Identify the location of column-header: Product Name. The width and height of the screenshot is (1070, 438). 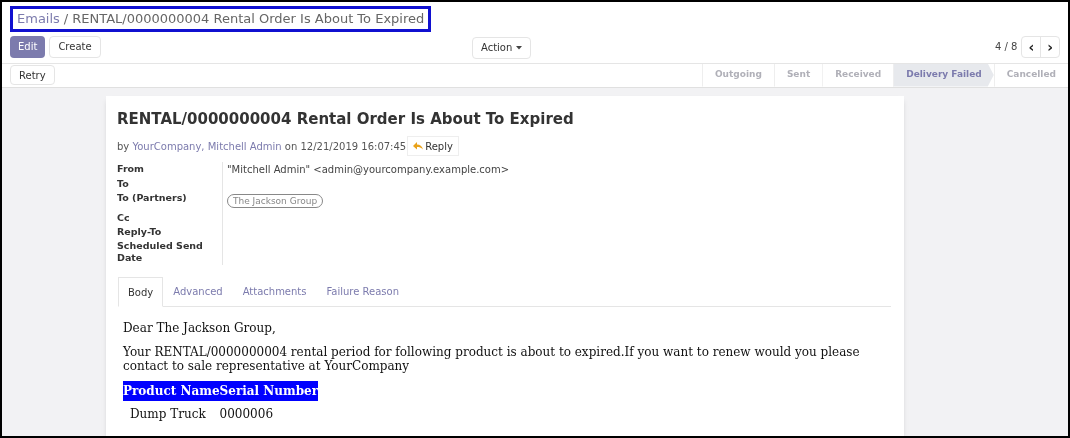
(171, 391).